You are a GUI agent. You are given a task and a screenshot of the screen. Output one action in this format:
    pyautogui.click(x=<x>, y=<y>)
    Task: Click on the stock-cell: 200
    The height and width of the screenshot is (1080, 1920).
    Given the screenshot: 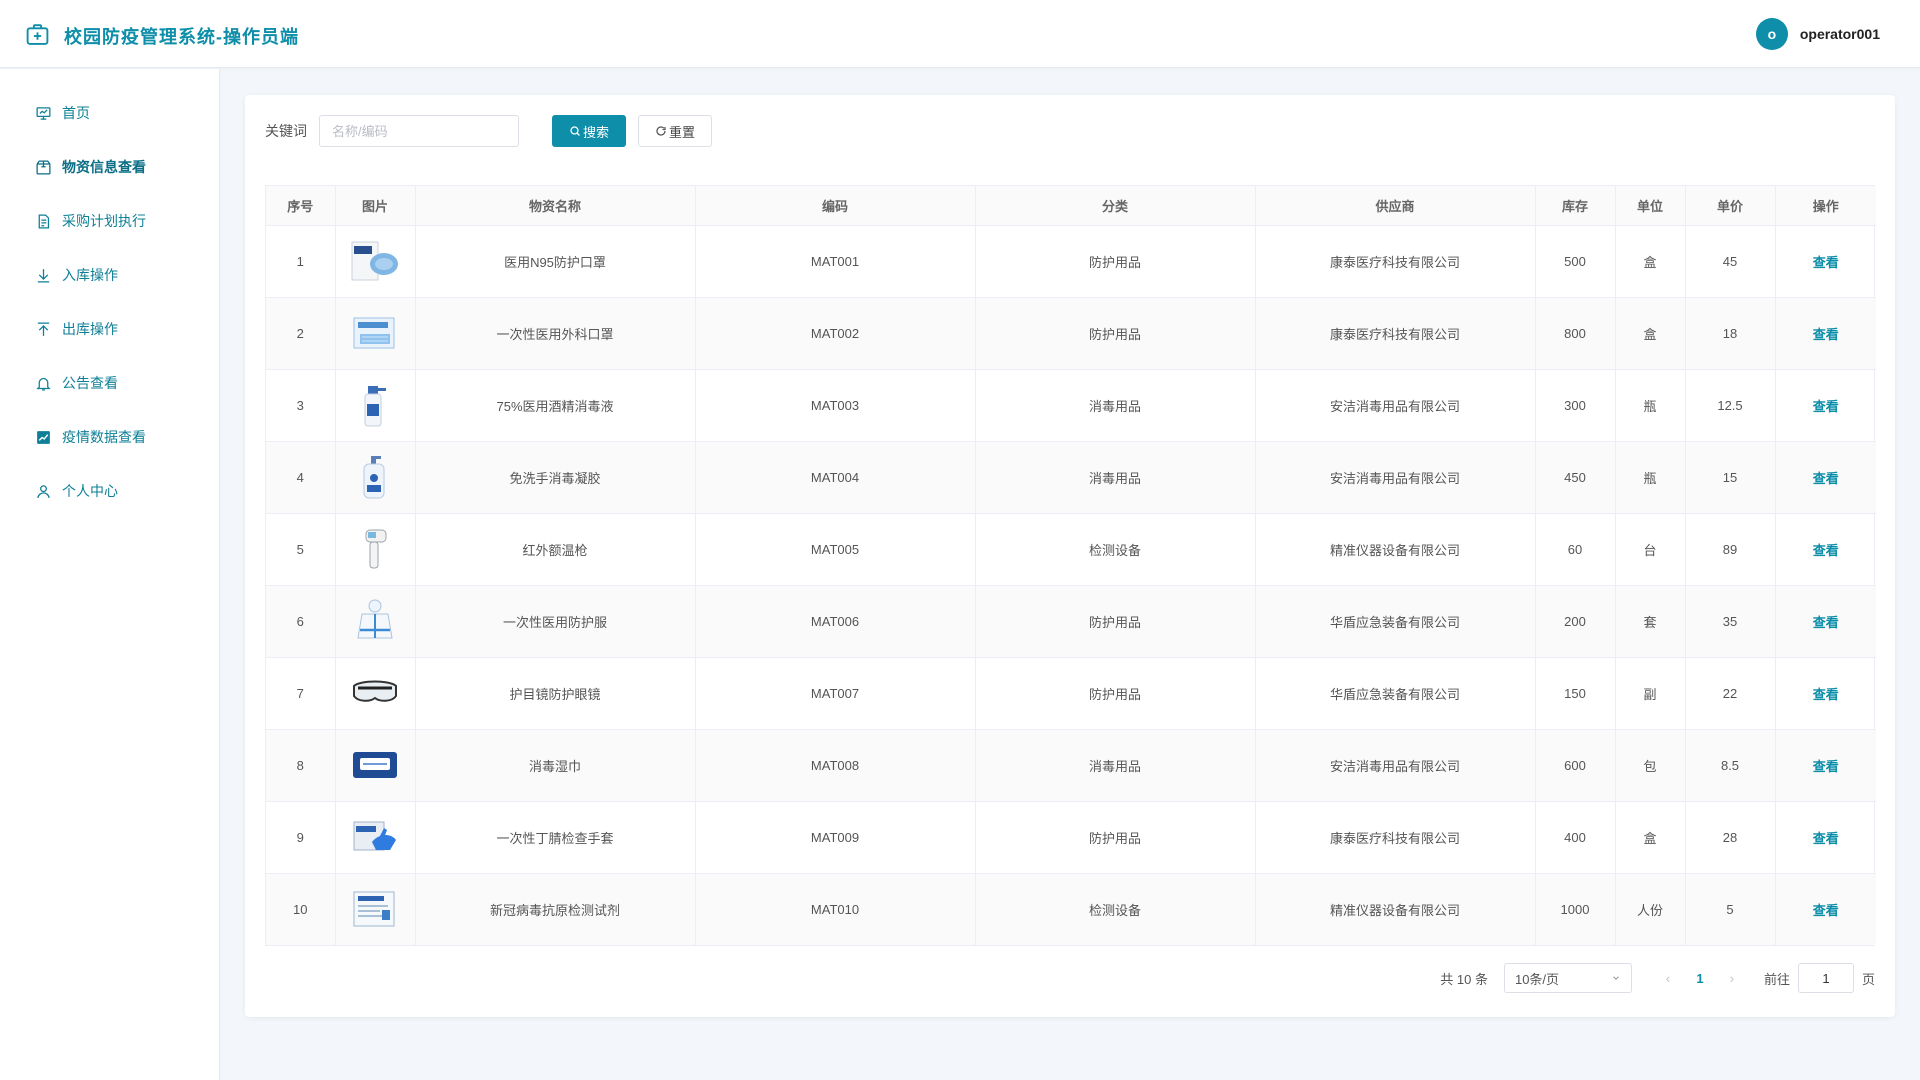 What is the action you would take?
    pyautogui.click(x=1575, y=621)
    